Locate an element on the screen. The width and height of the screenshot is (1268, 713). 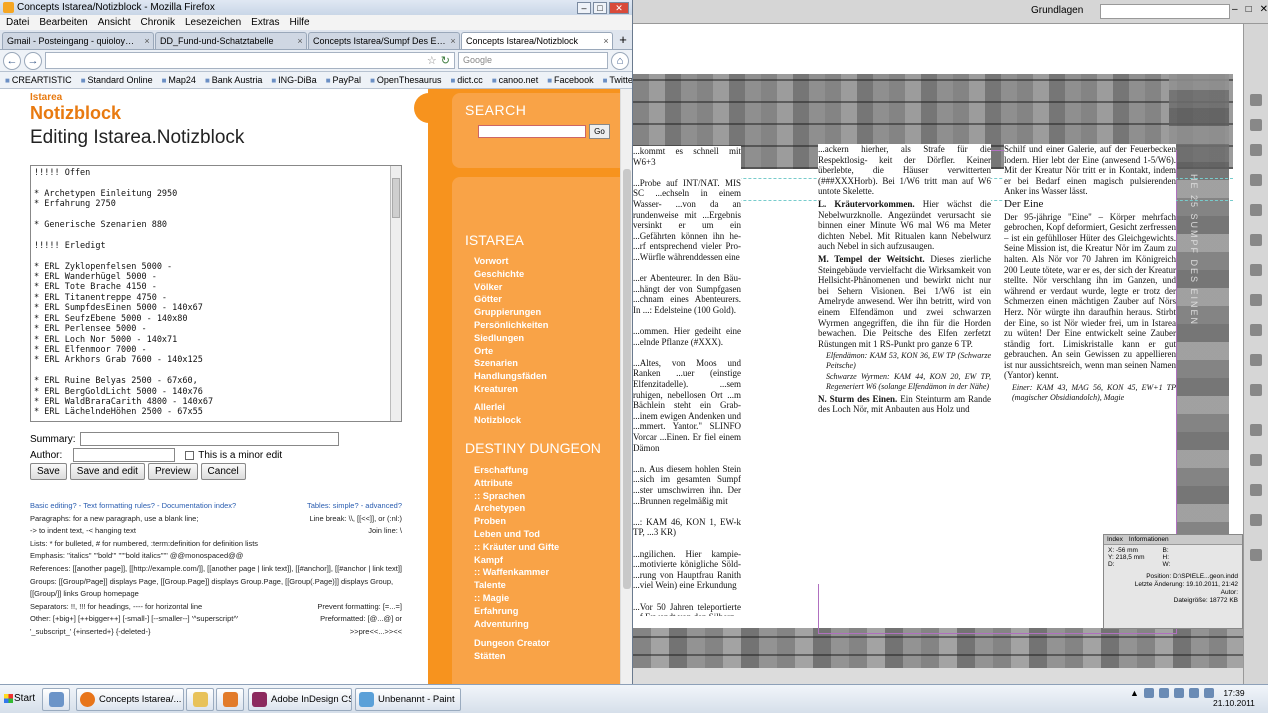
nav-dungeon-creator: Dungeon Creator is located at coordinates (512, 643).